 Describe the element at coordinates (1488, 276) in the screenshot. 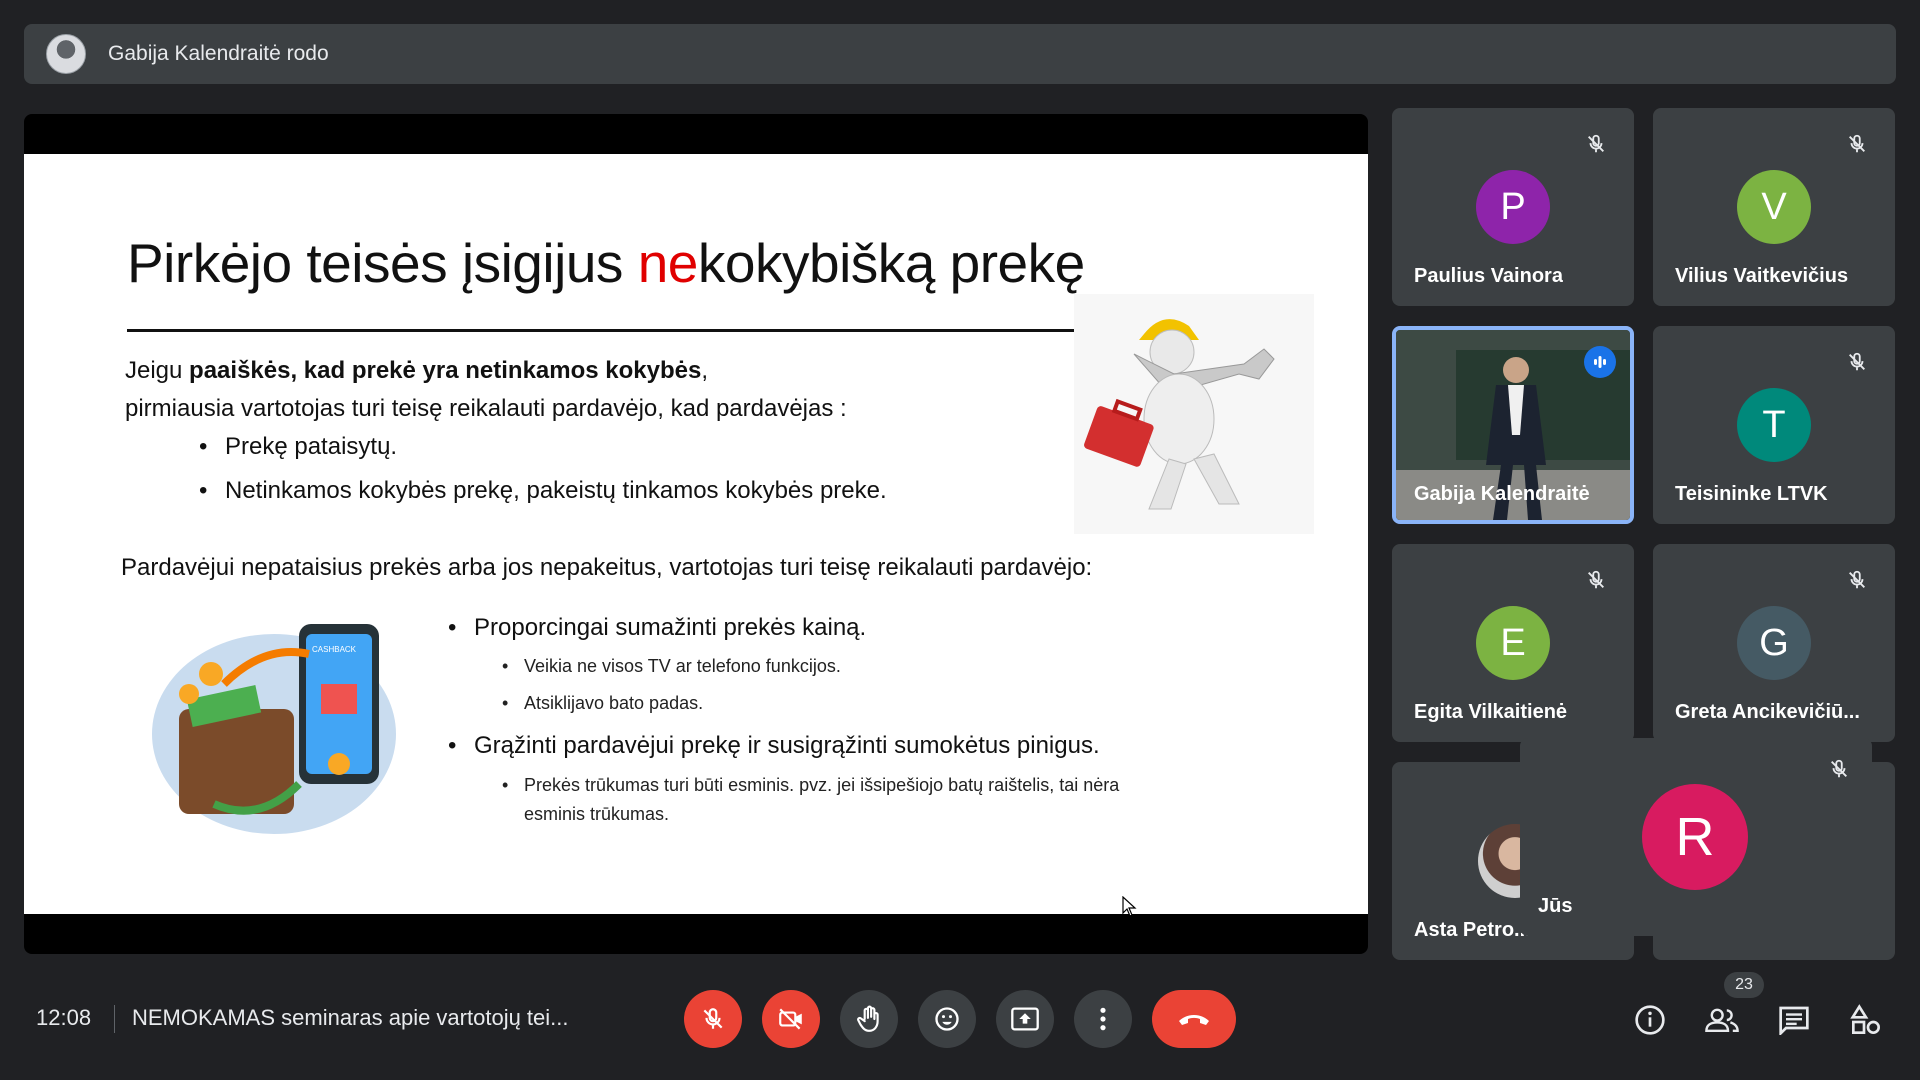

I see `participant-name: Paulius Vainora` at that location.